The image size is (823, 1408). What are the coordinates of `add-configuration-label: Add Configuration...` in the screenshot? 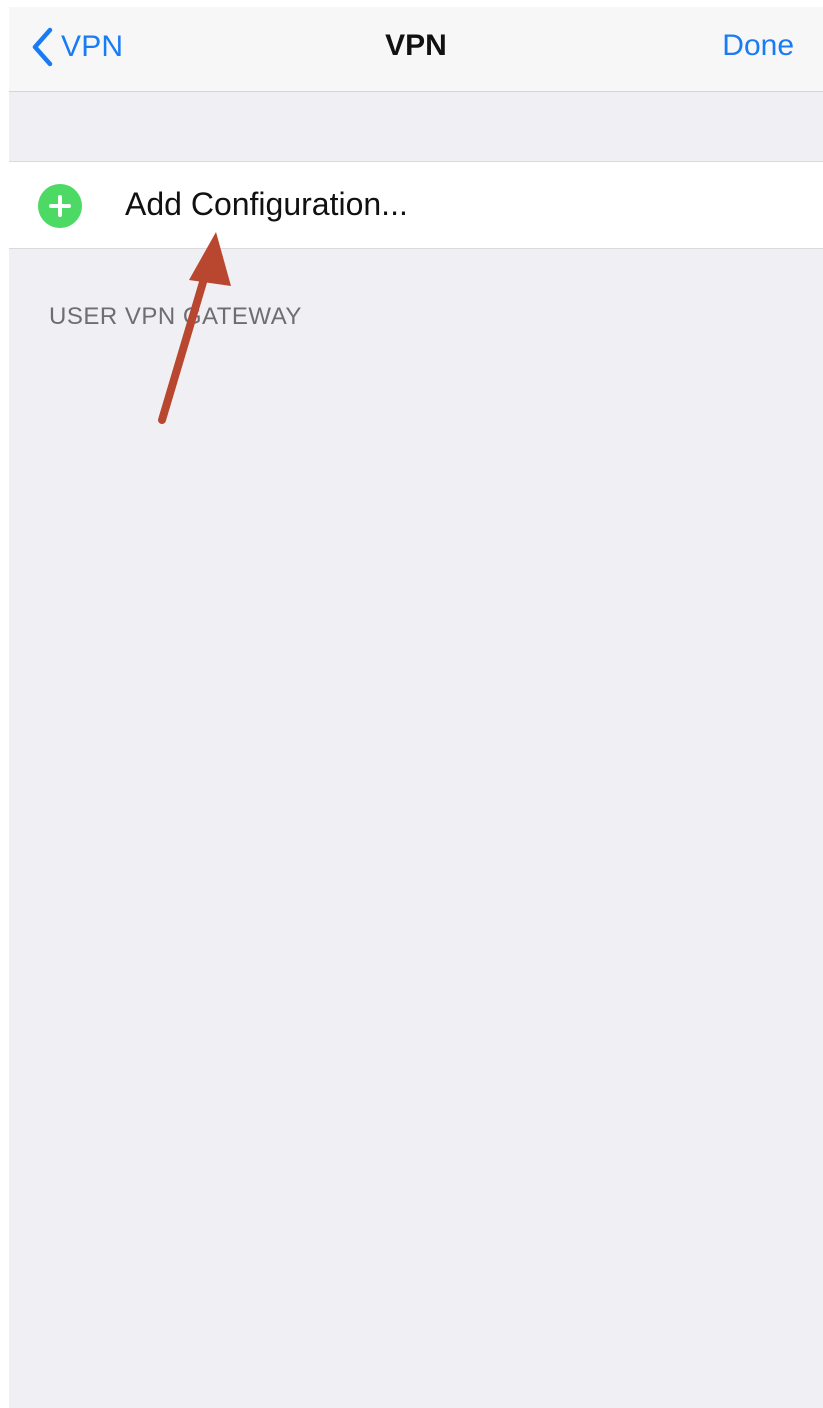 It's located at (266, 204).